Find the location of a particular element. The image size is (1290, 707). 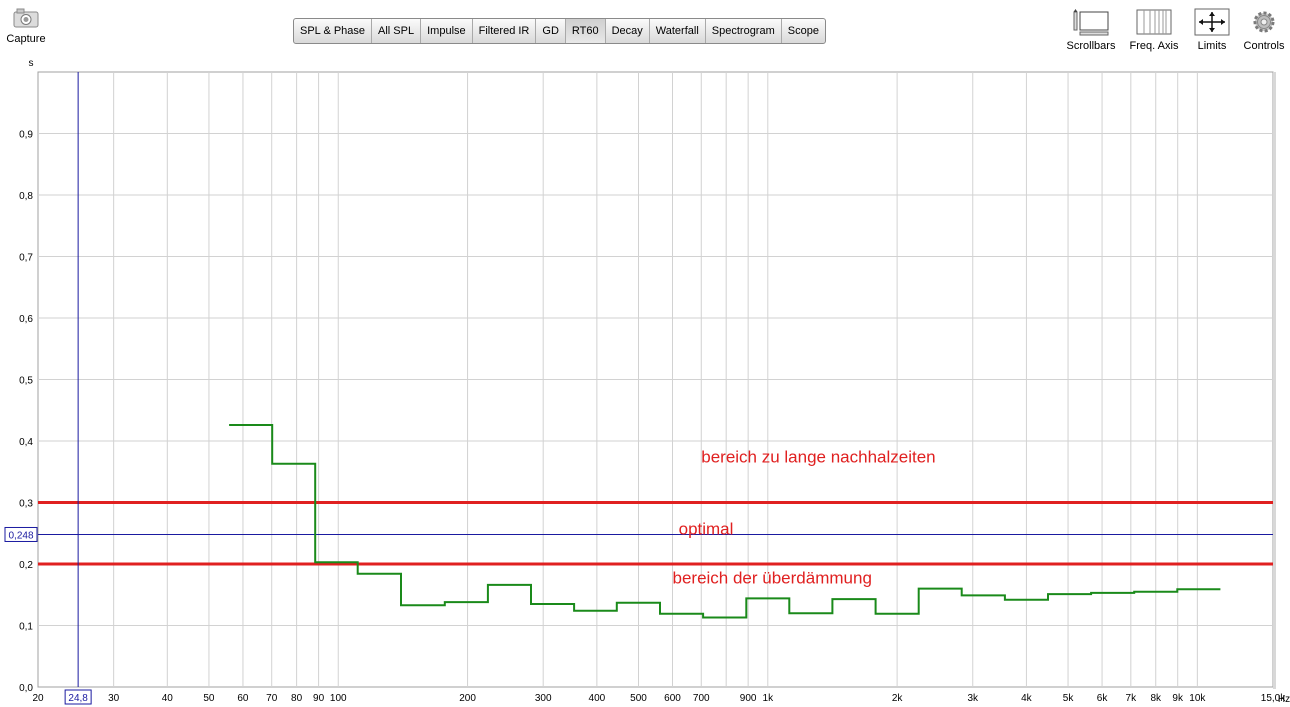

x-tick-label: 4k is located at coordinates (1027, 698).